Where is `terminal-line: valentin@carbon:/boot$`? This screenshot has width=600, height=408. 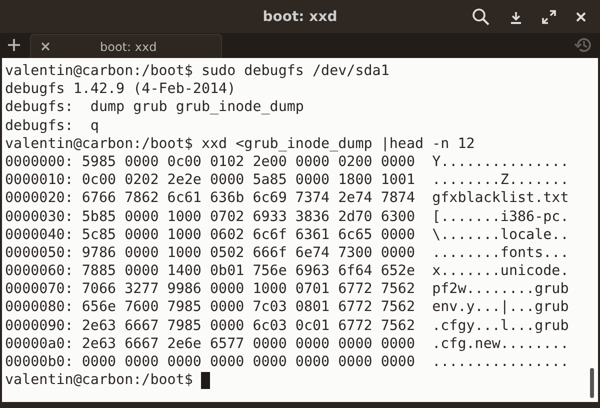
terminal-line: valentin@carbon:/boot$ is located at coordinates (99, 380).